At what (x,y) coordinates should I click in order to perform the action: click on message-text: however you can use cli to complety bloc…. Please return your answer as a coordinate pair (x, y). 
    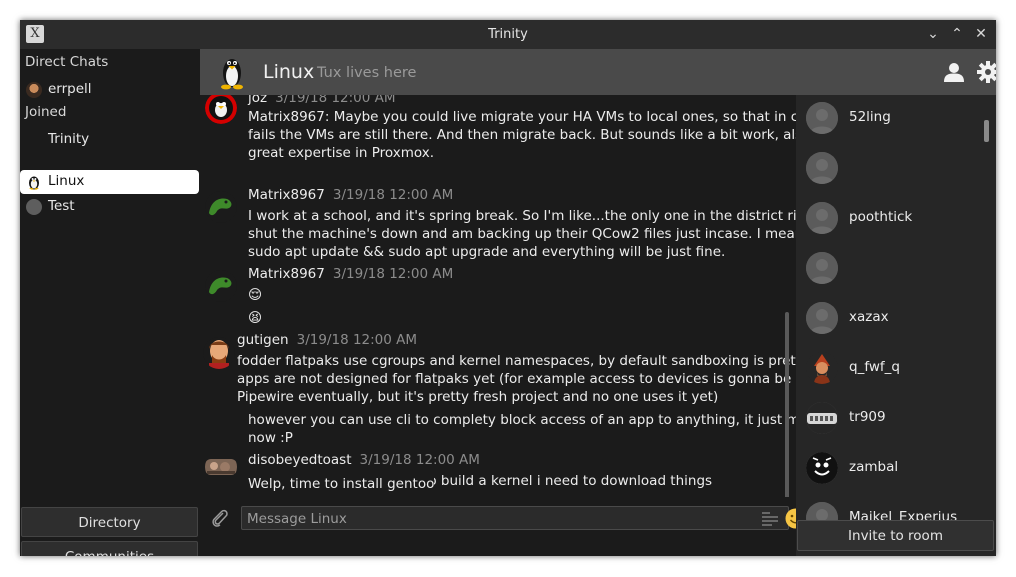
    Looking at the image, I should click on (522, 420).